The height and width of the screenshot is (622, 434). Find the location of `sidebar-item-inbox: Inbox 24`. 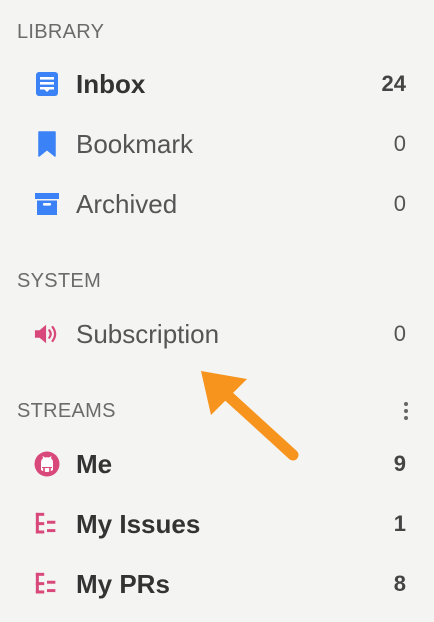

sidebar-item-inbox: Inbox 24 is located at coordinates (217, 84).